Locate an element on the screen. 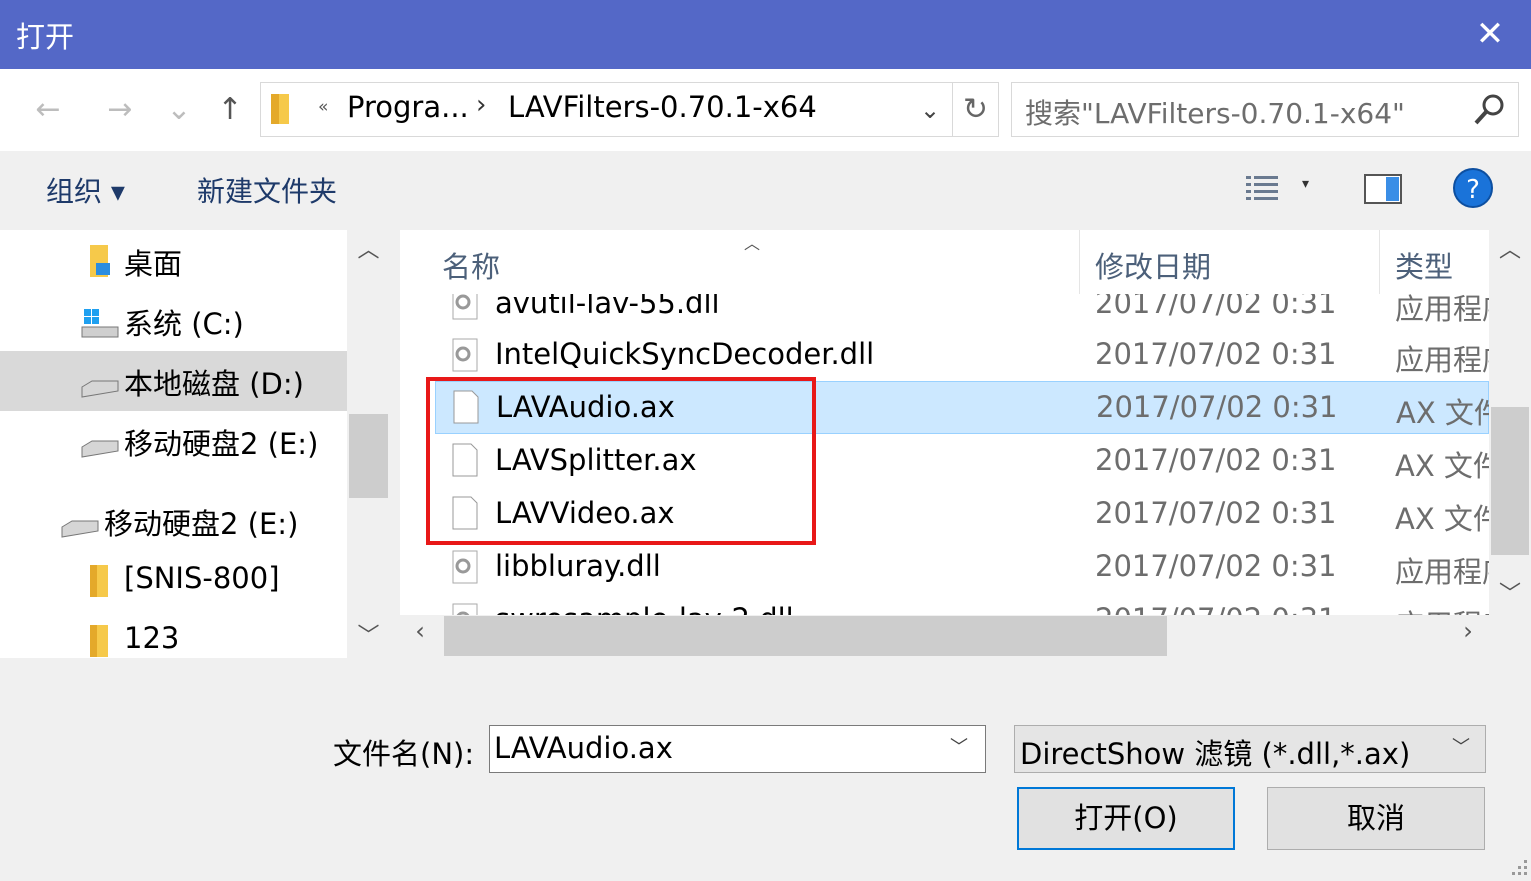 This screenshot has height=881, width=1531. nav-item-label: 本地磁盘 (D:) is located at coordinates (214, 384).